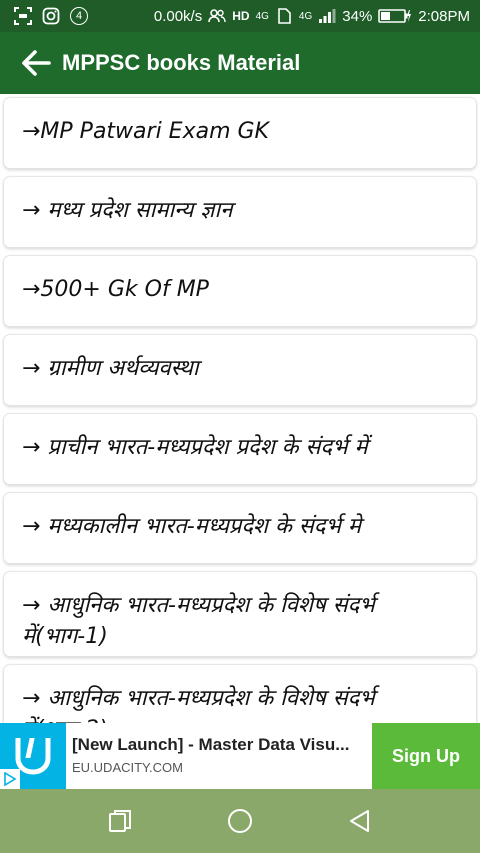 This screenshot has height=853, width=480. Describe the element at coordinates (305, 16) in the screenshot. I see `network-4g-label: 4G` at that location.